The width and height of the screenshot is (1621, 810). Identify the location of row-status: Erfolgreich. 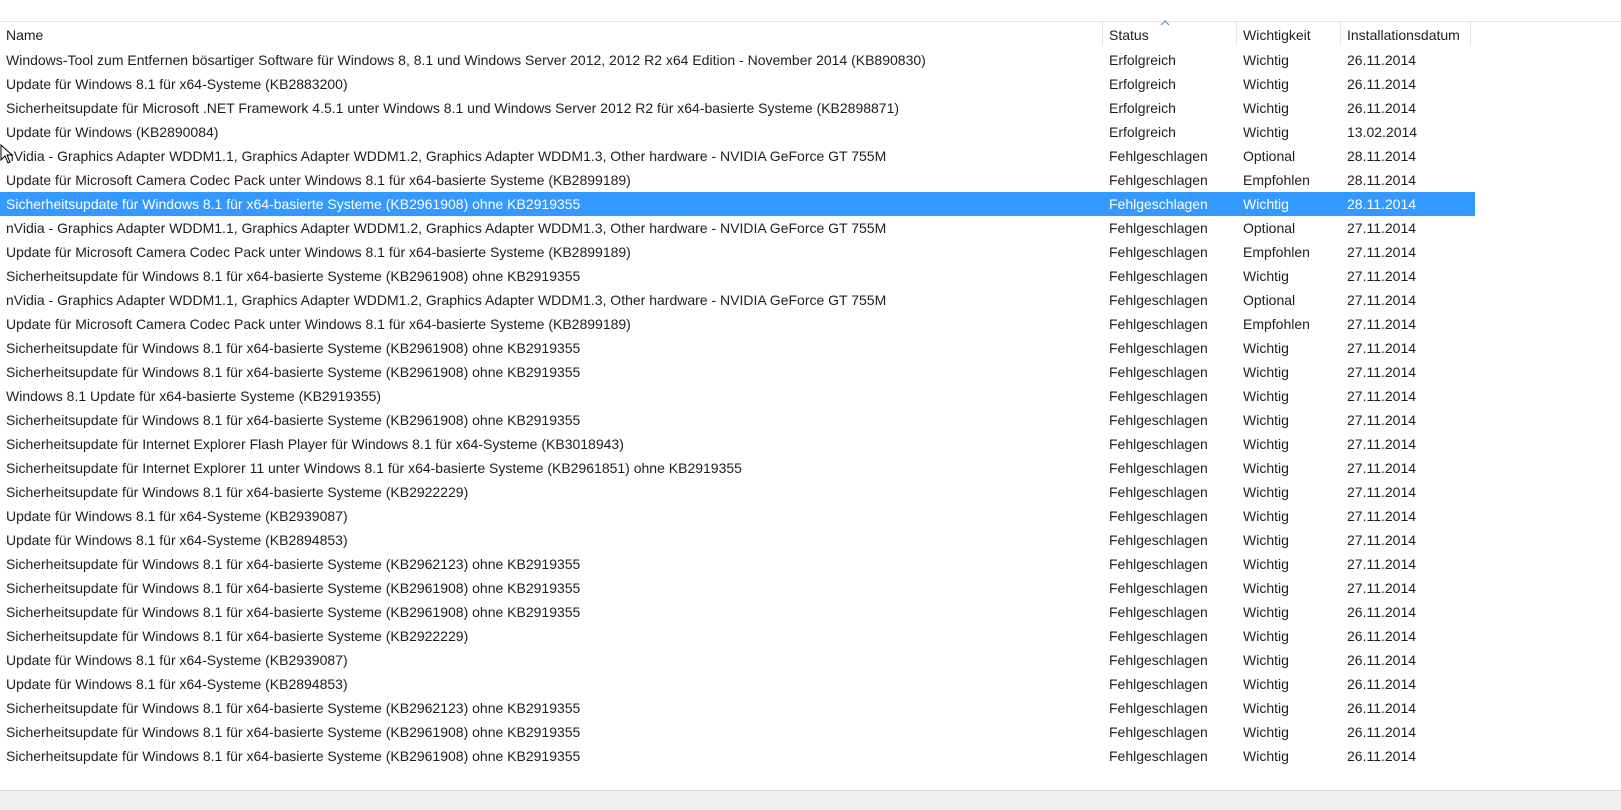
(1142, 60).